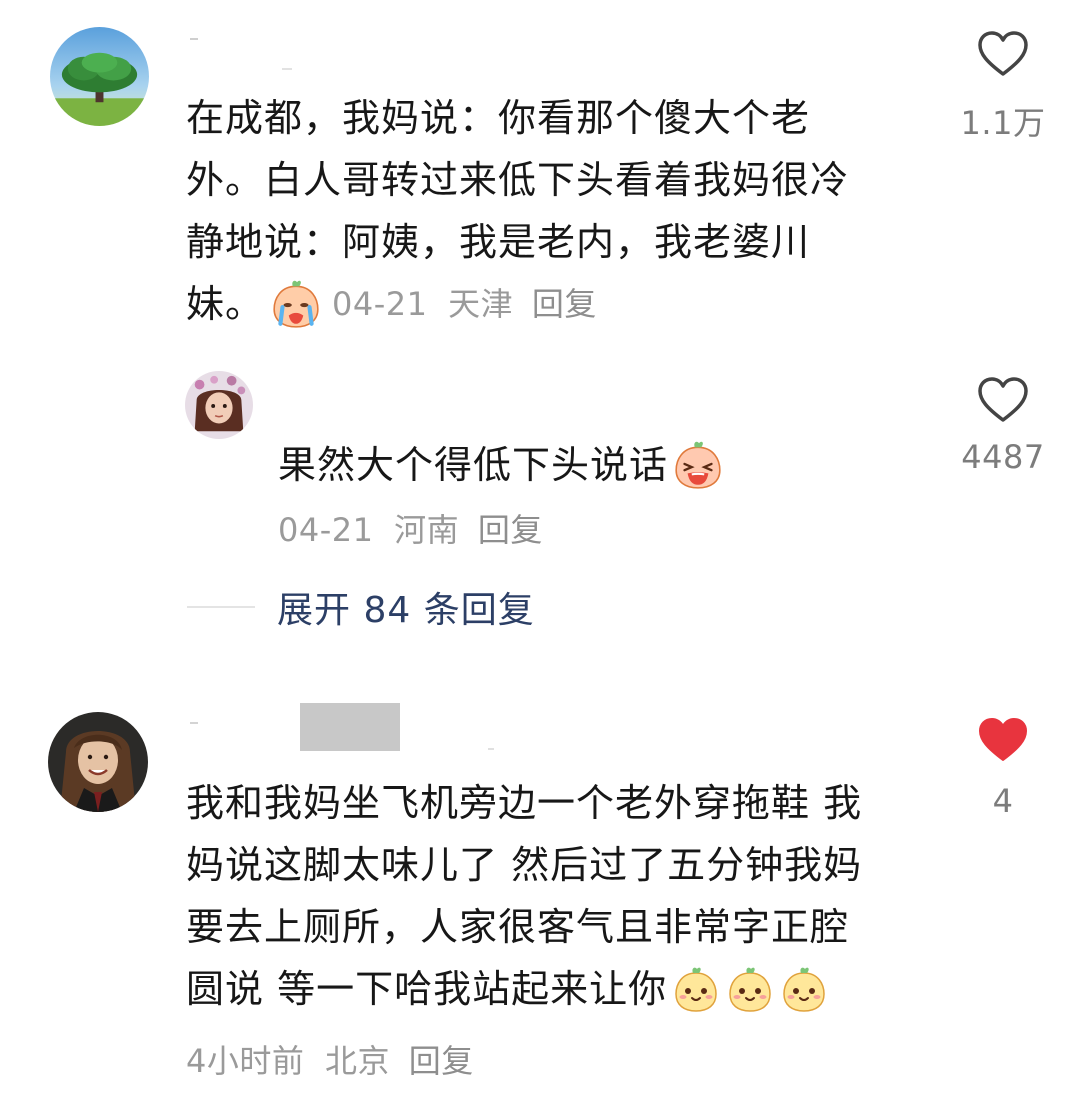 This screenshot has height=1103, width=1080. What do you see at coordinates (501, 465) in the screenshot?
I see `reply-text: 果然大个得低下头说话` at bounding box center [501, 465].